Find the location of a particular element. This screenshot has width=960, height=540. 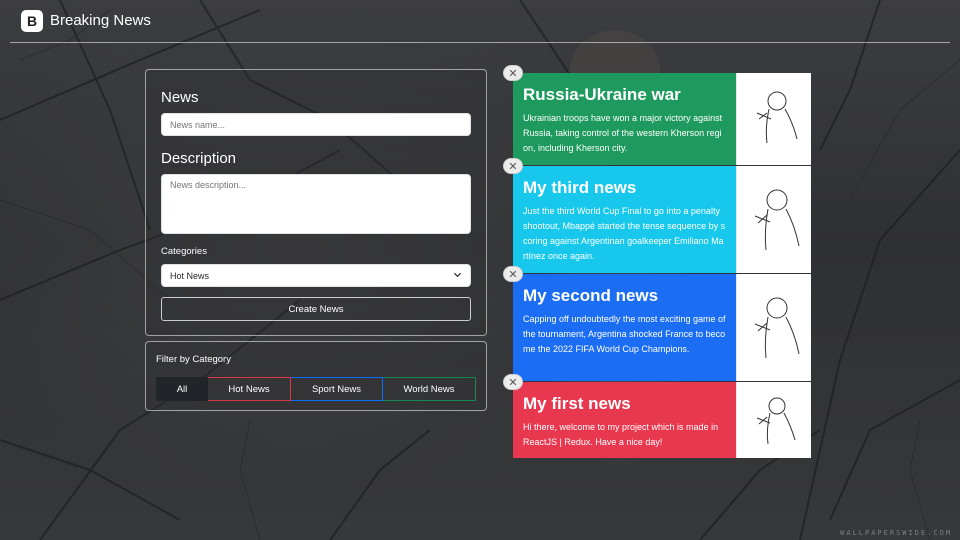

category-select: Hot News is located at coordinates (316, 275).